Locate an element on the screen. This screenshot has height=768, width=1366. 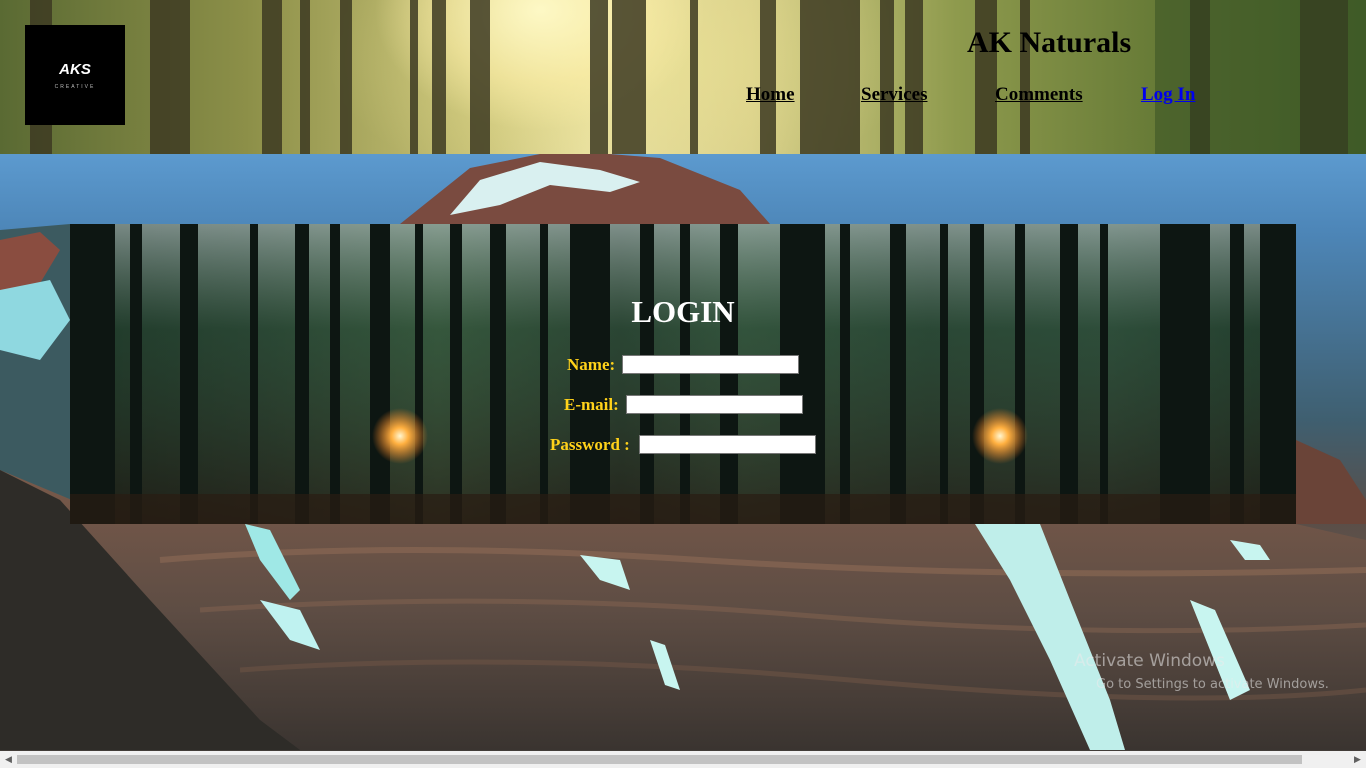
site-title: AK Naturals is located at coordinates (1049, 42).